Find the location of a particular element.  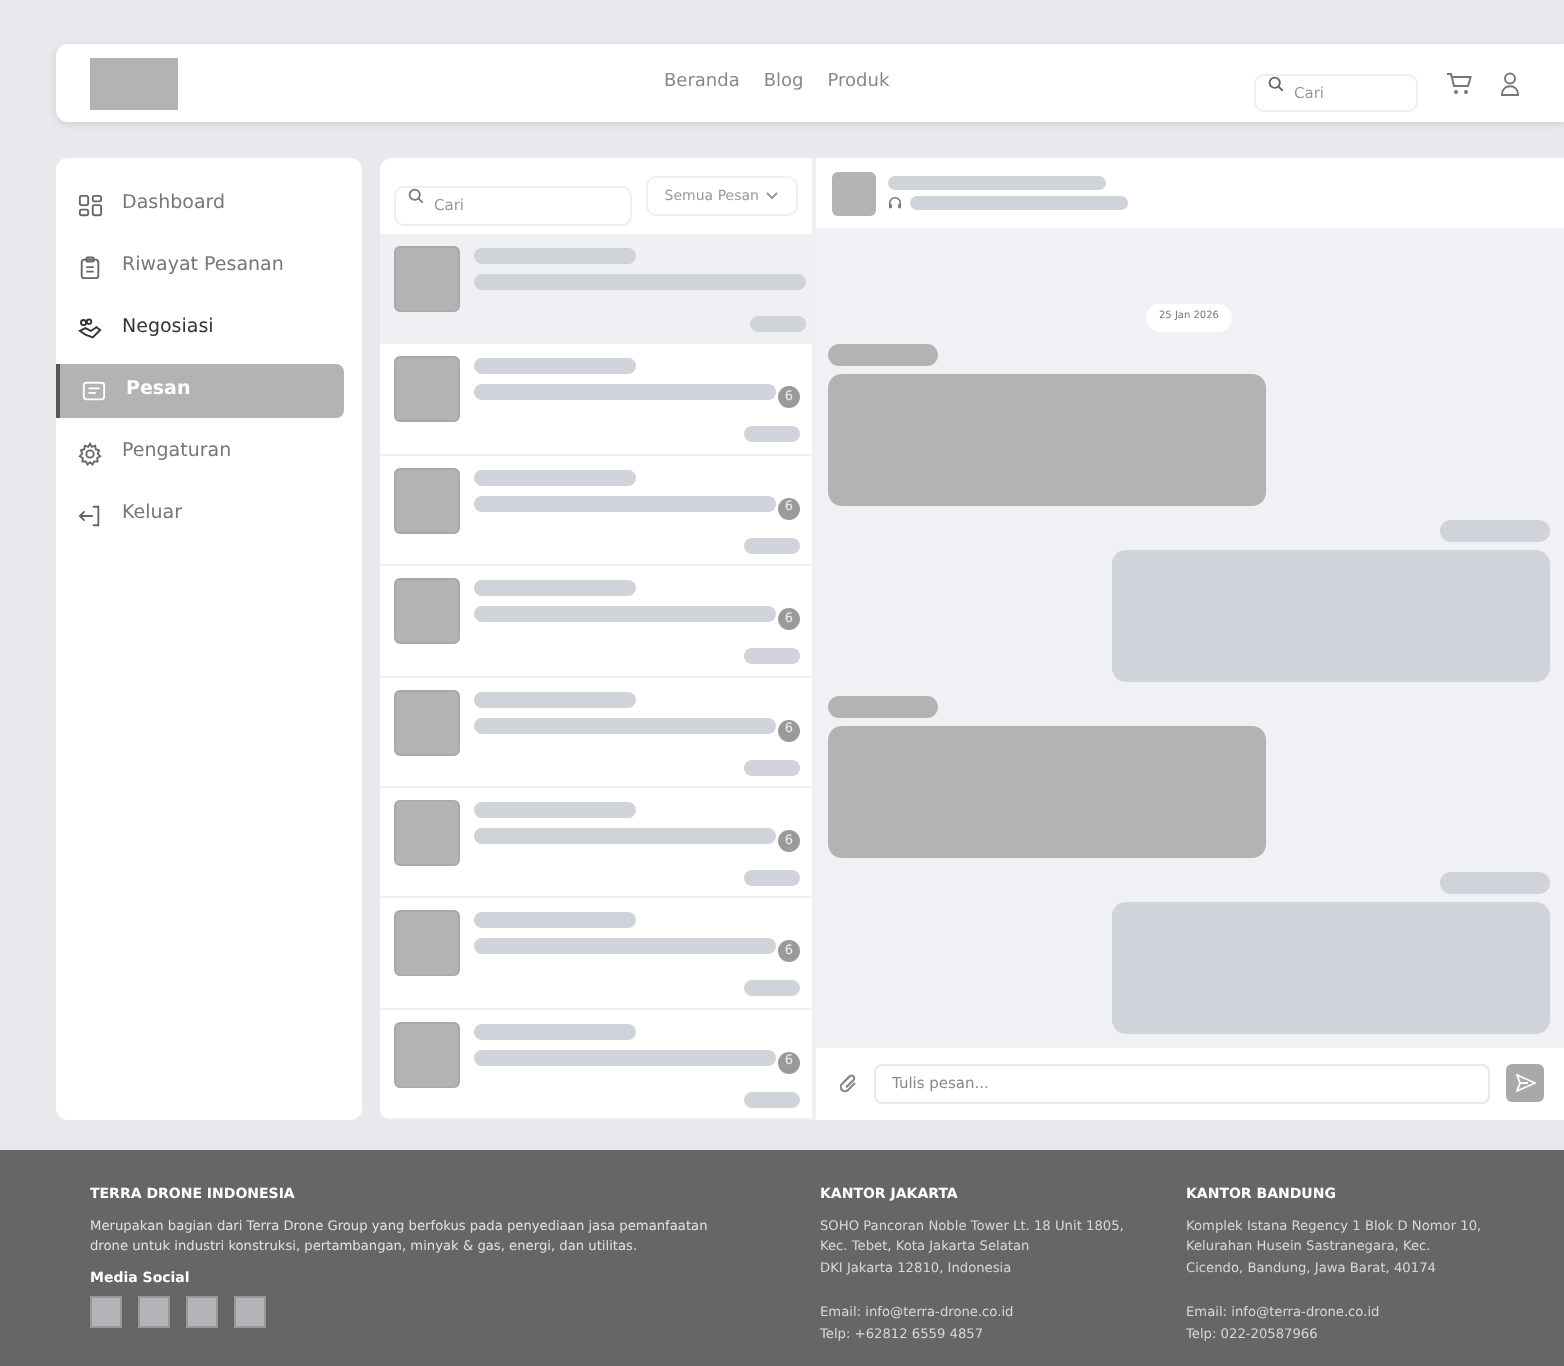

paperclip-icon is located at coordinates (849, 1083).